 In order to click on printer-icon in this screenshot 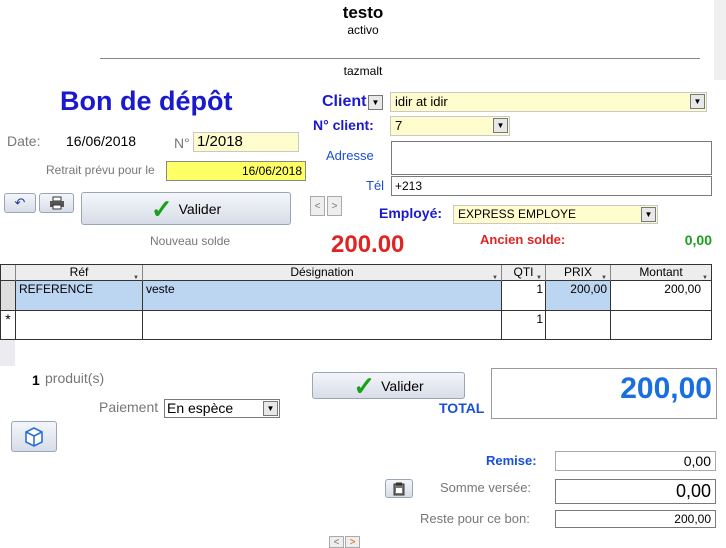, I will do `click(56, 203)`.